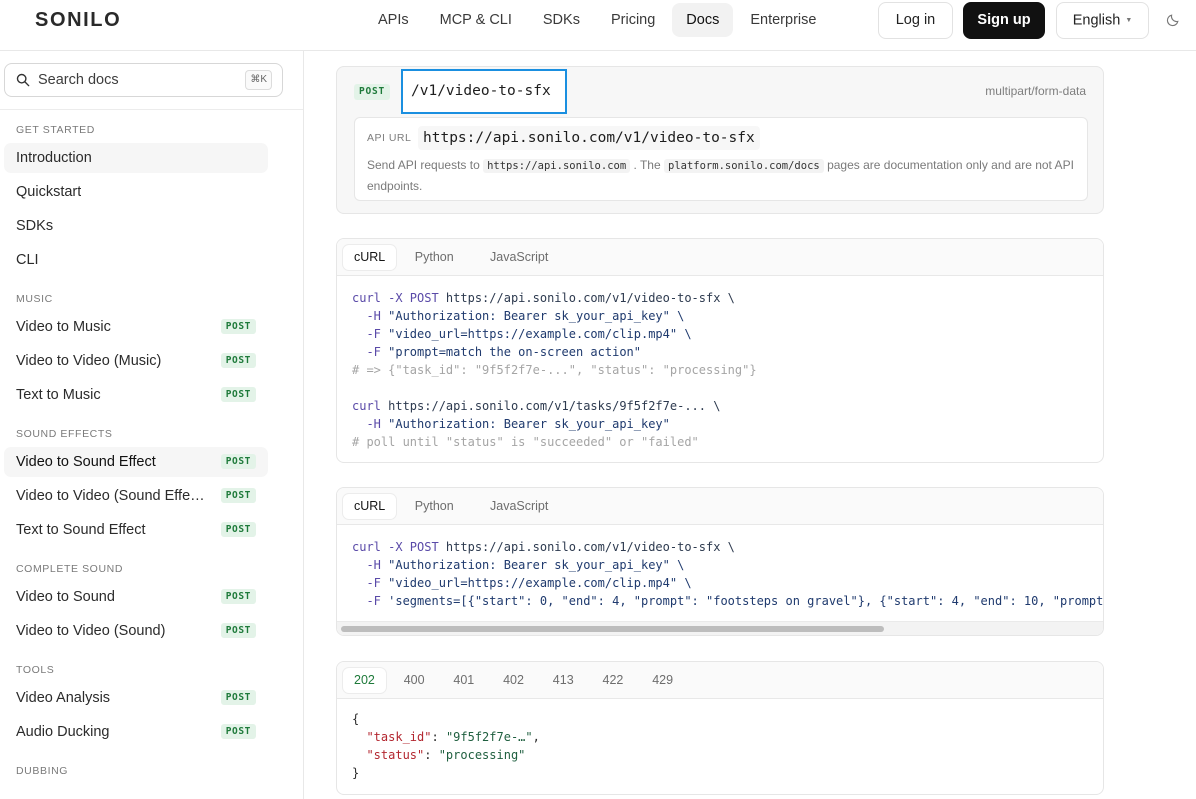 Image resolution: width=1196 pixels, height=799 pixels. Describe the element at coordinates (136, 260) in the screenshot. I see `sidebar-item-cli: CLI` at that location.